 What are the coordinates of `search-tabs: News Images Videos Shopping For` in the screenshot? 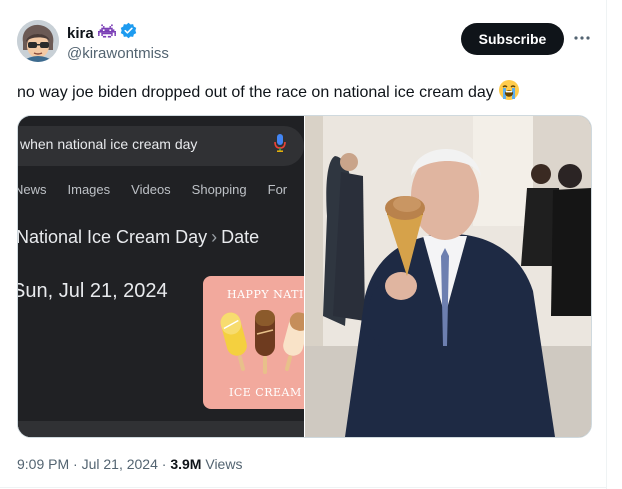 It's located at (152, 189).